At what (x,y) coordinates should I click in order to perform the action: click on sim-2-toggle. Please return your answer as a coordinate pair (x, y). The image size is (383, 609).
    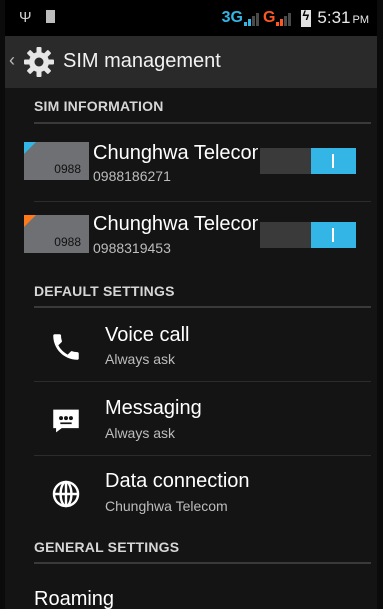
    Looking at the image, I should click on (308, 235).